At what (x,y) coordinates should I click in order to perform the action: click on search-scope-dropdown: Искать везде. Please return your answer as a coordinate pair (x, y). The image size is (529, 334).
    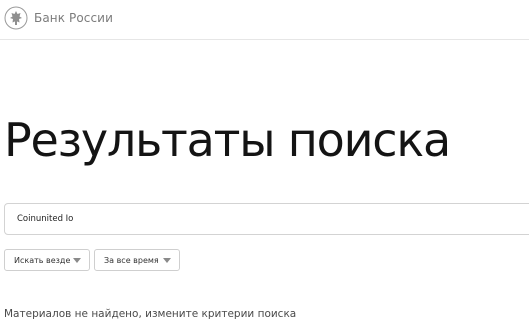
    Looking at the image, I should click on (47, 260).